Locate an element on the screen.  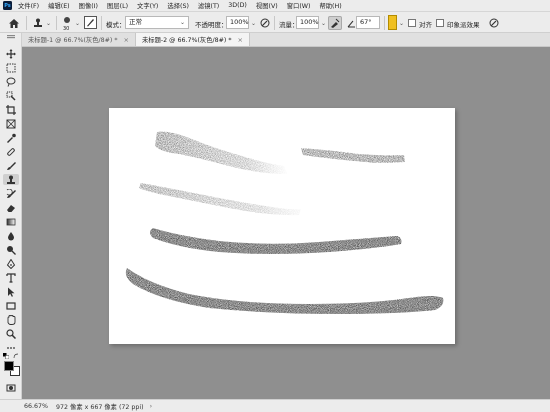
type-tool-icon is located at coordinates (11, 277).